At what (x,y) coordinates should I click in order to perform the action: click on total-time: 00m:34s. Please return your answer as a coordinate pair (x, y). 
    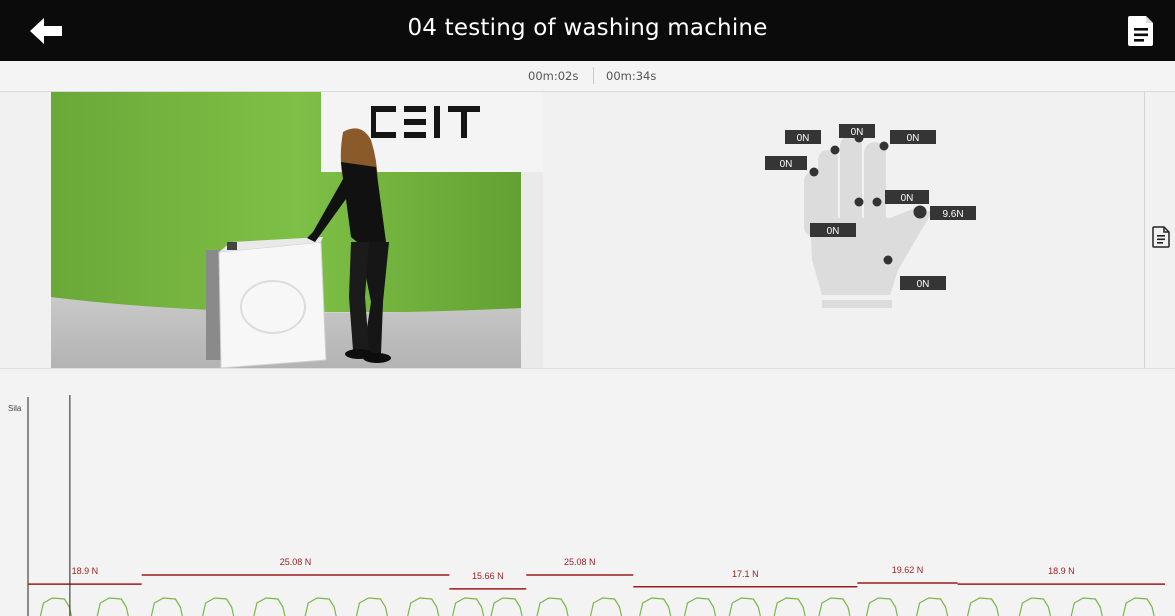
    Looking at the image, I should click on (631, 76).